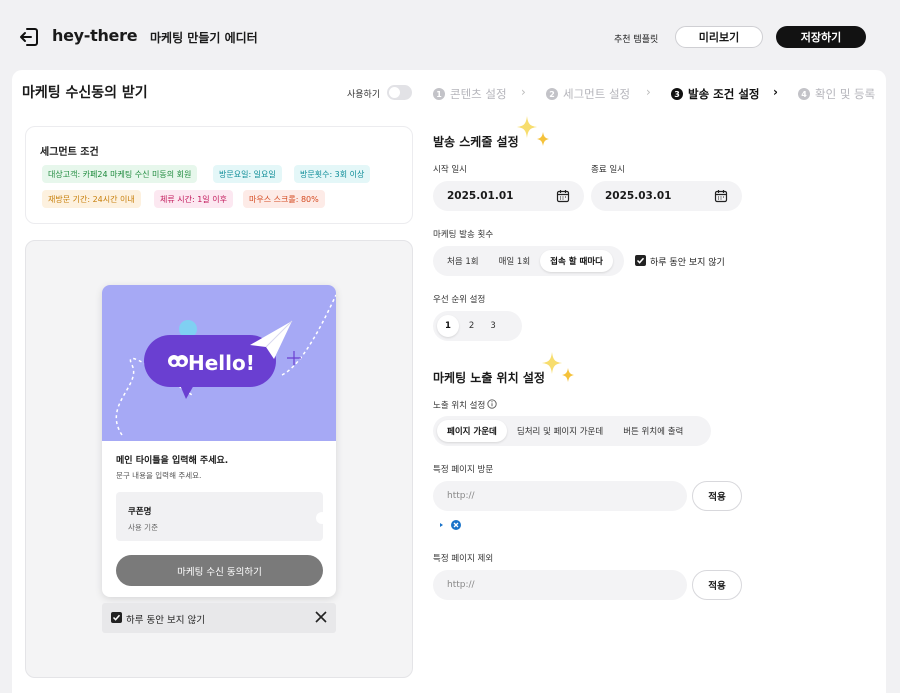  Describe the element at coordinates (653, 431) in the screenshot. I see `position-option-button: 버튼 위치에 출력` at that location.